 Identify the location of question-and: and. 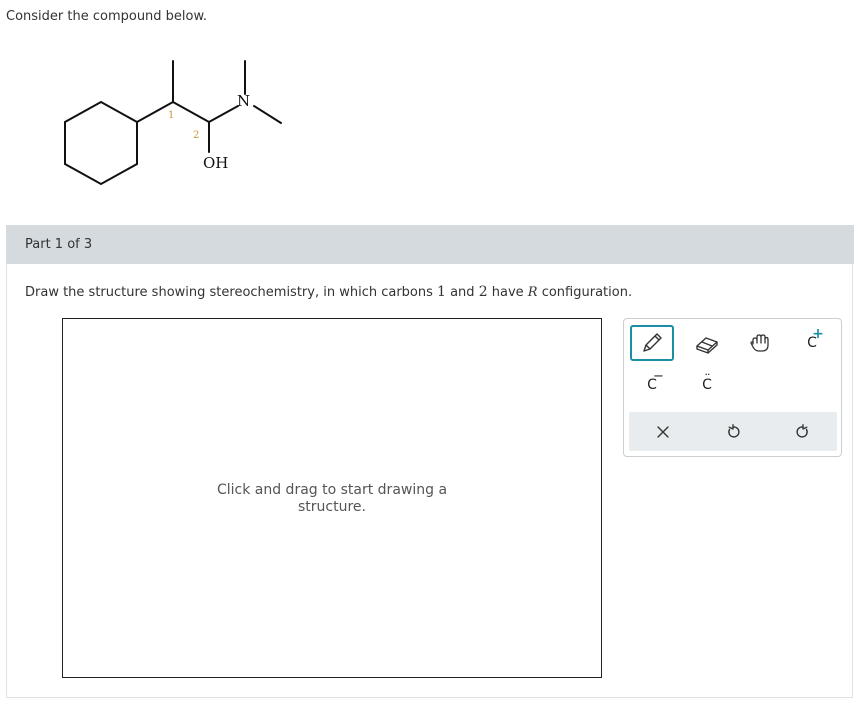
(462, 292).